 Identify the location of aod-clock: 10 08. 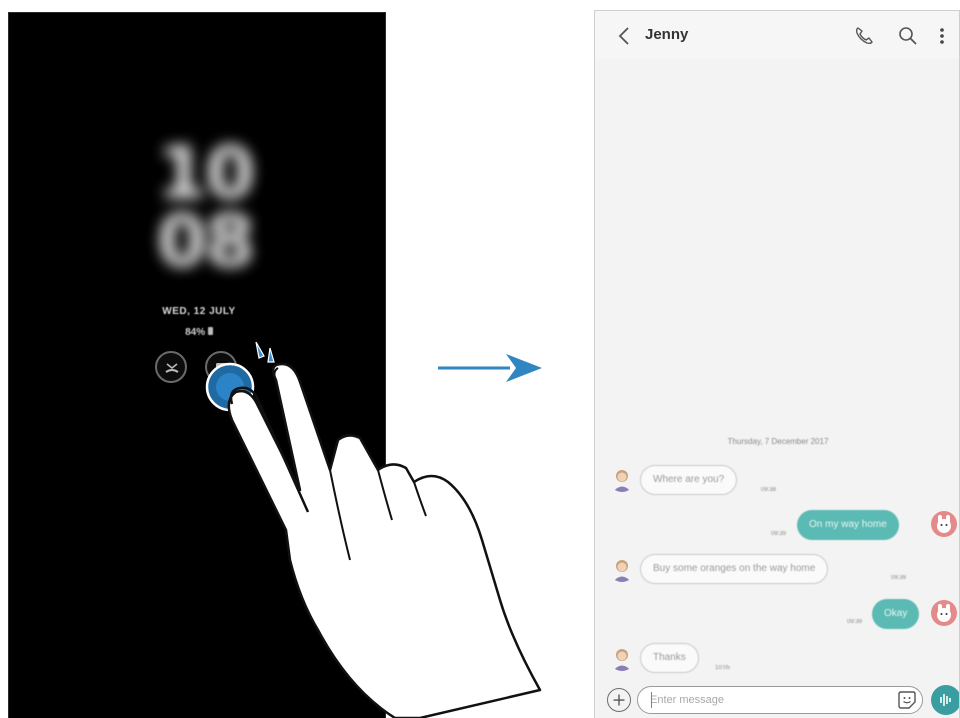
(206, 207).